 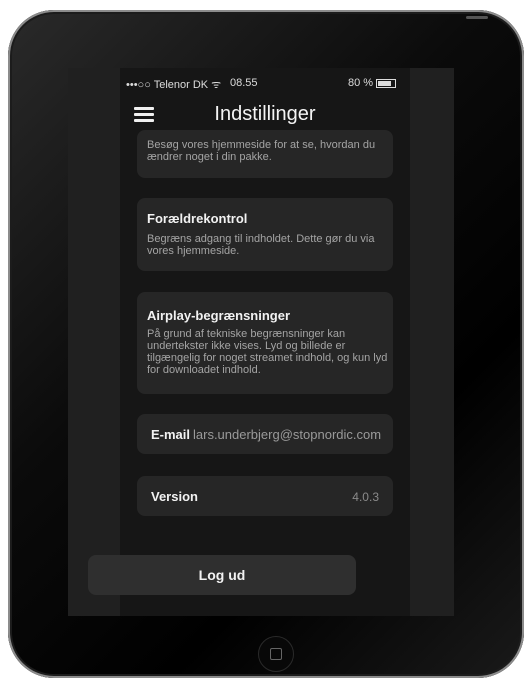 I want to click on battery-status: 80 %, so click(x=372, y=83).